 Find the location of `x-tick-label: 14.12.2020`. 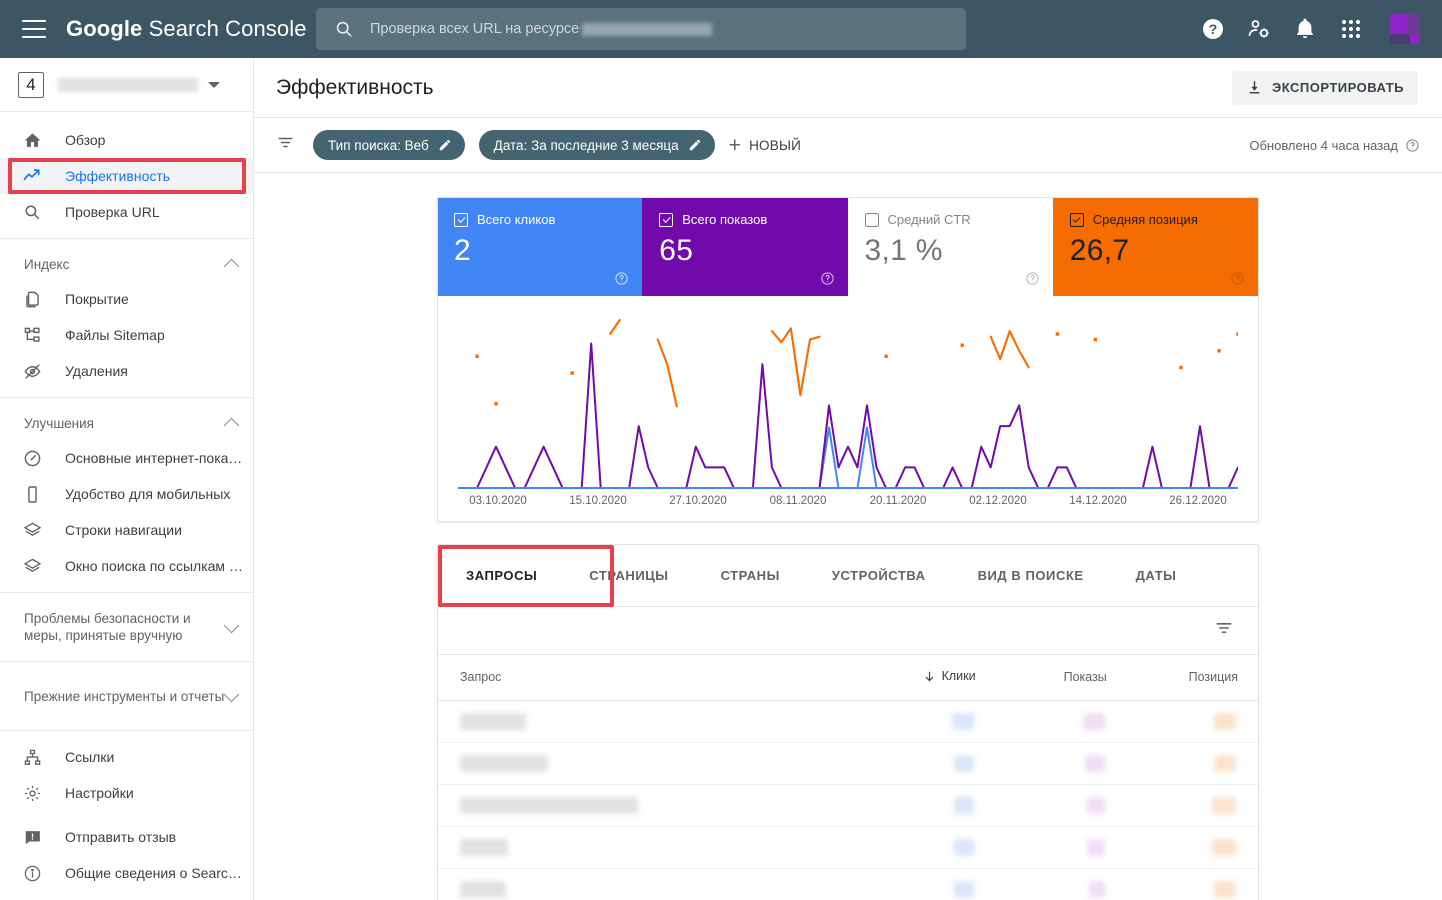

x-tick-label: 14.12.2020 is located at coordinates (1098, 501).